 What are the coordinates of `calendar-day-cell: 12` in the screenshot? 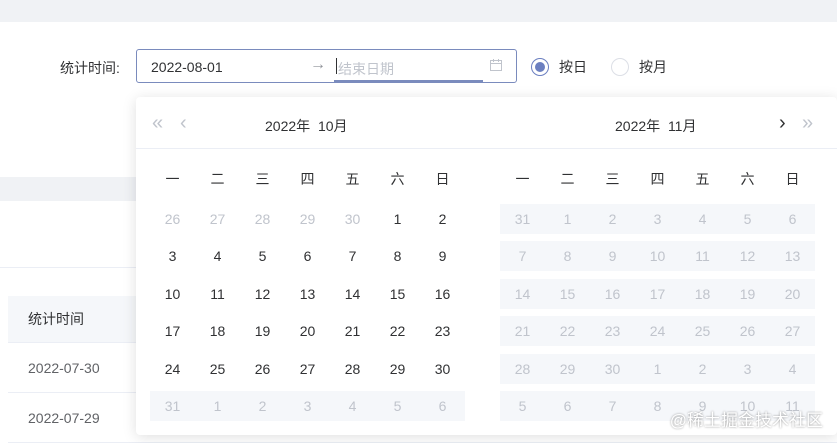 It's located at (262, 294).